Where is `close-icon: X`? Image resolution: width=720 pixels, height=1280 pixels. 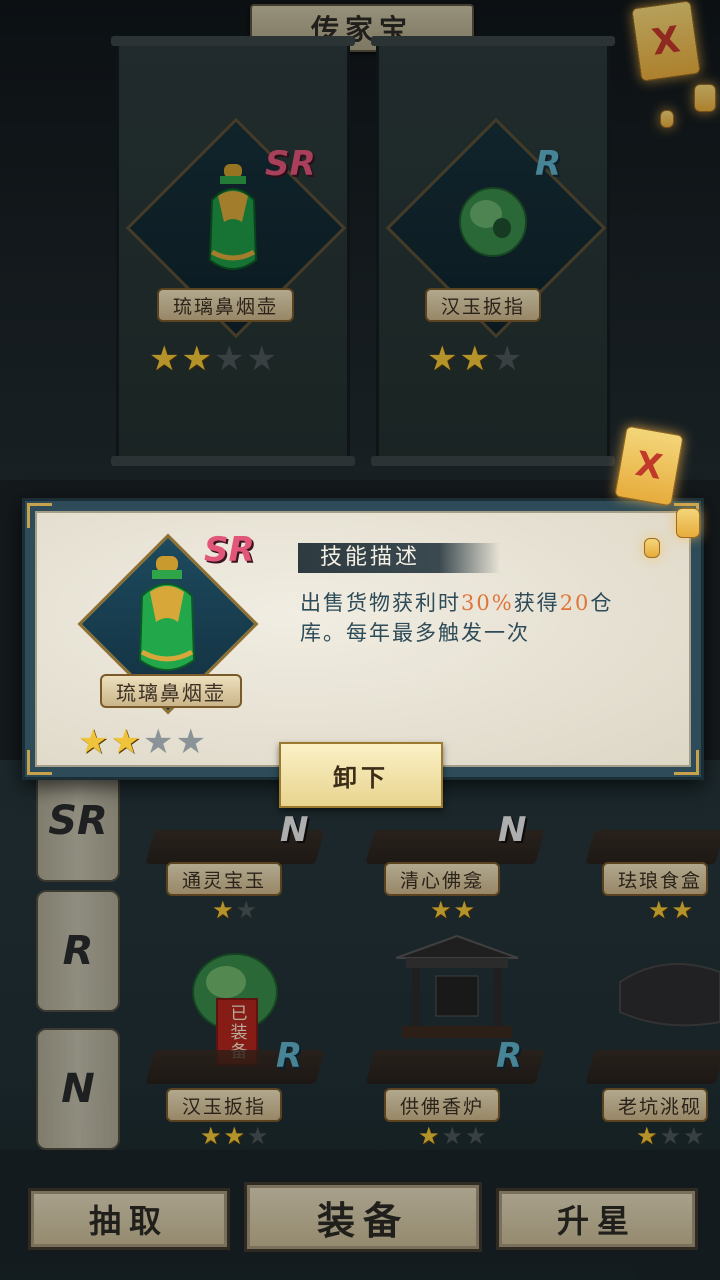 close-icon: X is located at coordinates (649, 466).